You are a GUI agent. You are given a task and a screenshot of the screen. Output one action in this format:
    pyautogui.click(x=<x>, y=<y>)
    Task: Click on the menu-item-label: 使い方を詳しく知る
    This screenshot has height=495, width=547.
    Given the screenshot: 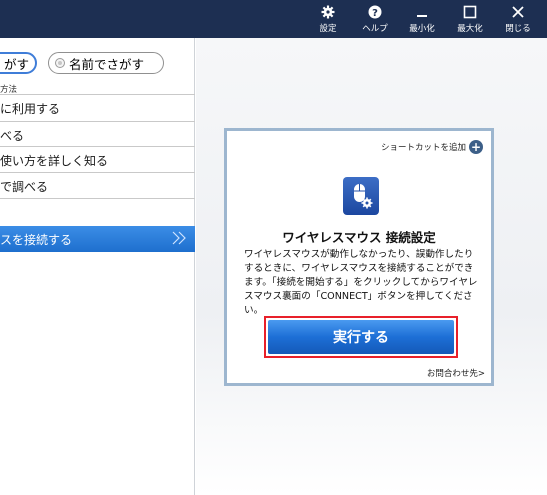 What is the action you would take?
    pyautogui.click(x=54, y=160)
    